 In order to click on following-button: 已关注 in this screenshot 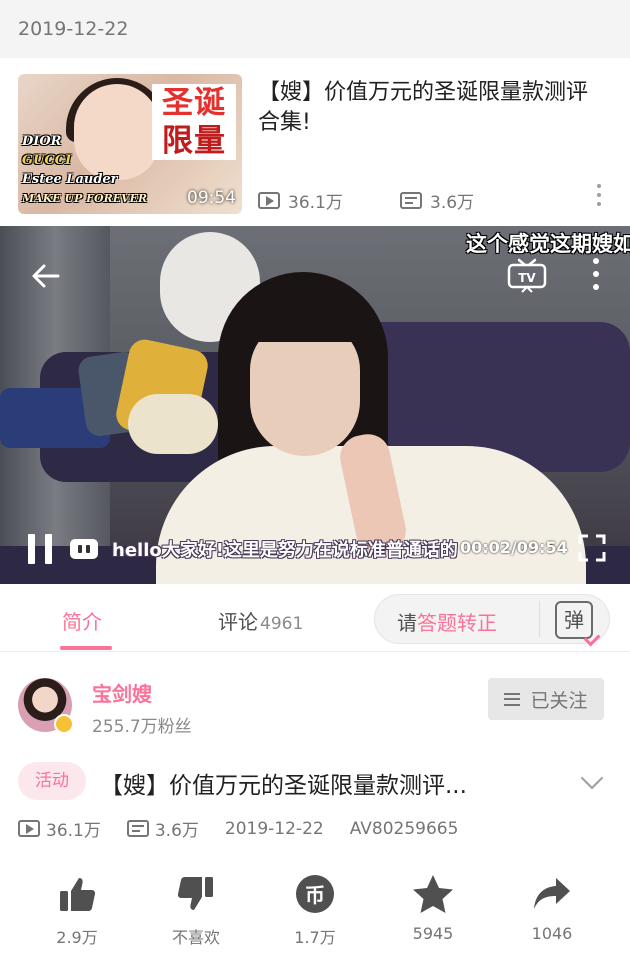, I will do `click(546, 699)`.